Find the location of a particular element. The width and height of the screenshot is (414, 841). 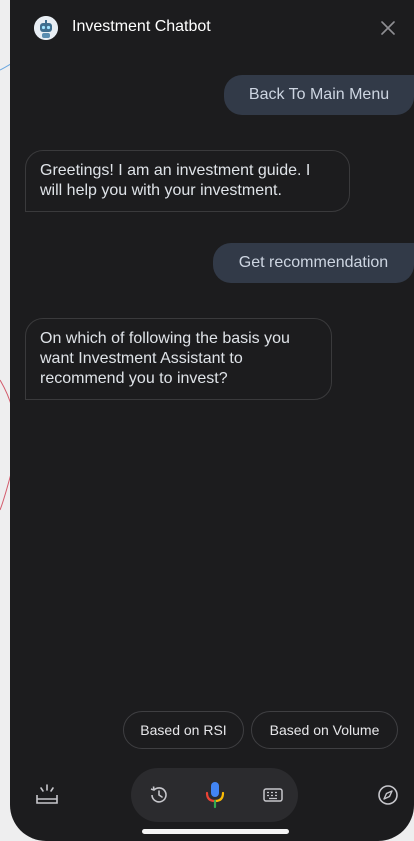

chip-label: Based on Volume is located at coordinates (324, 730).